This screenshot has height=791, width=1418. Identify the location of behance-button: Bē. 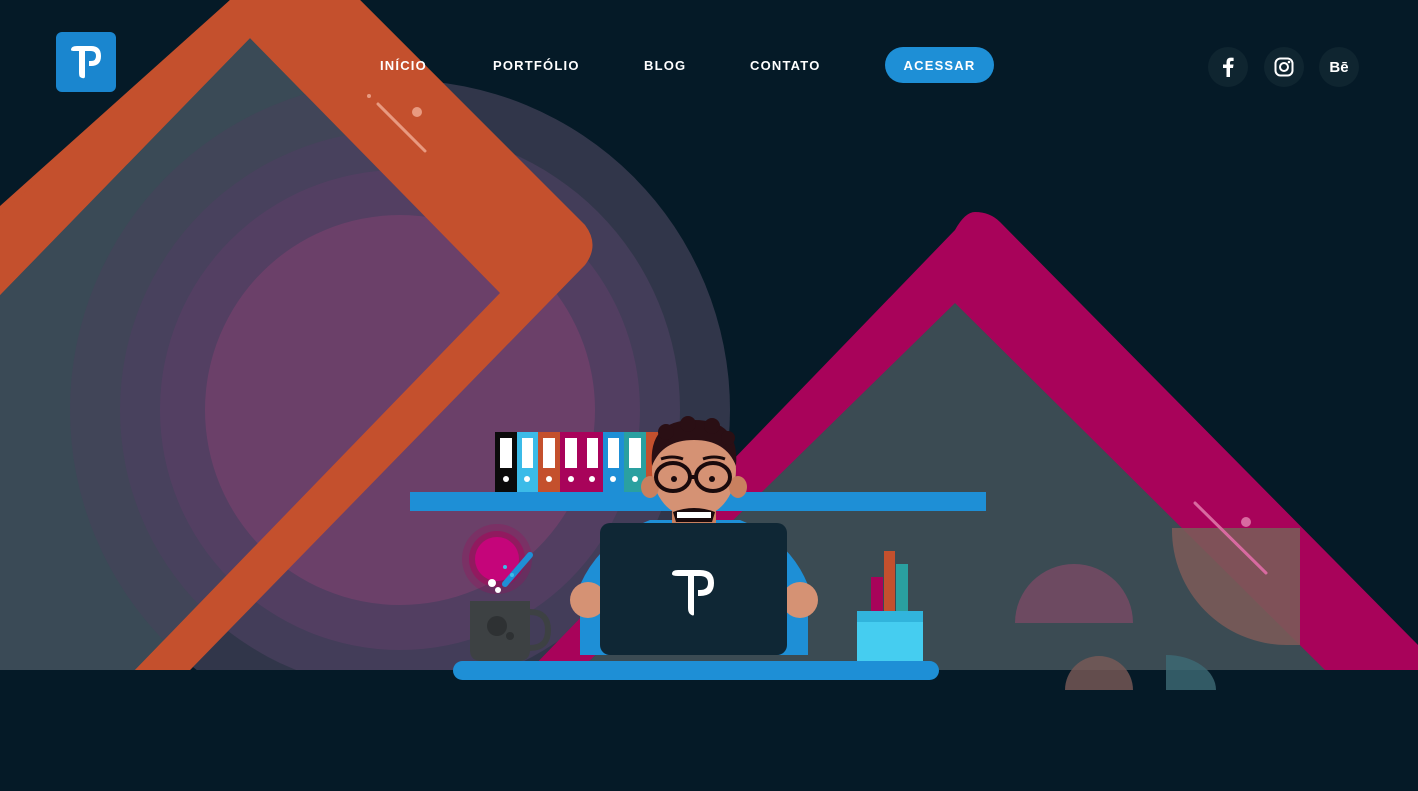
(1339, 67).